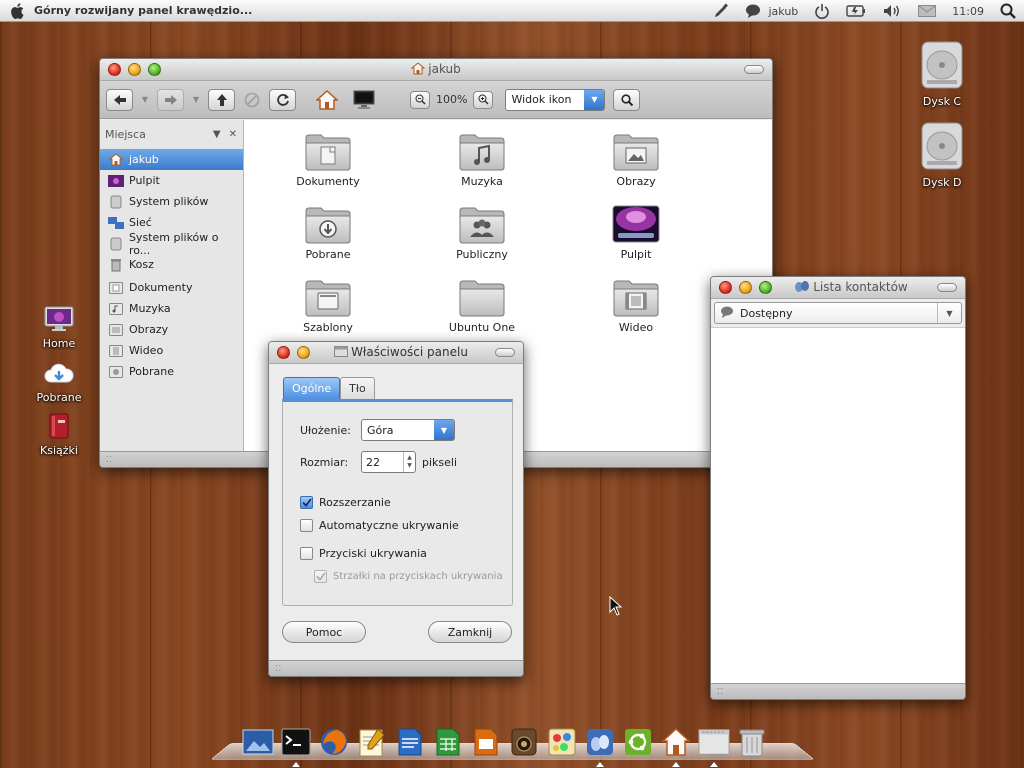 This screenshot has height=768, width=1024. Describe the element at coordinates (171, 201) in the screenshot. I see `sidebar-item: System plików` at that location.